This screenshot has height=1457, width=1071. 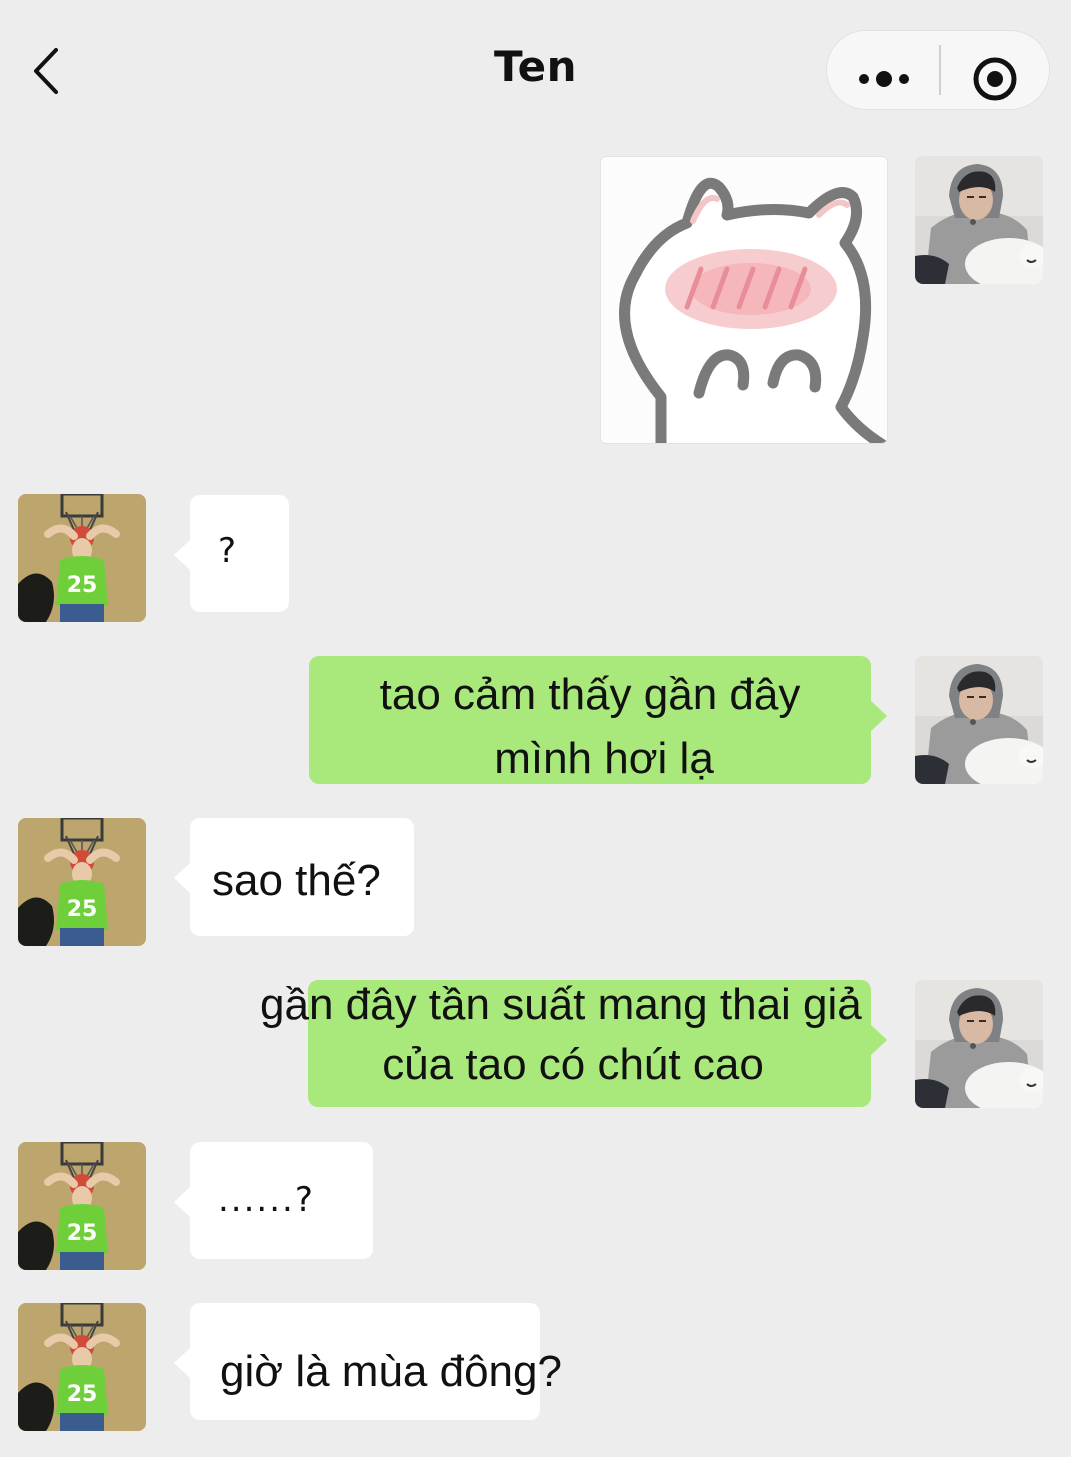 I want to click on message-bubble-incoming: ......?, so click(x=273, y=1200).